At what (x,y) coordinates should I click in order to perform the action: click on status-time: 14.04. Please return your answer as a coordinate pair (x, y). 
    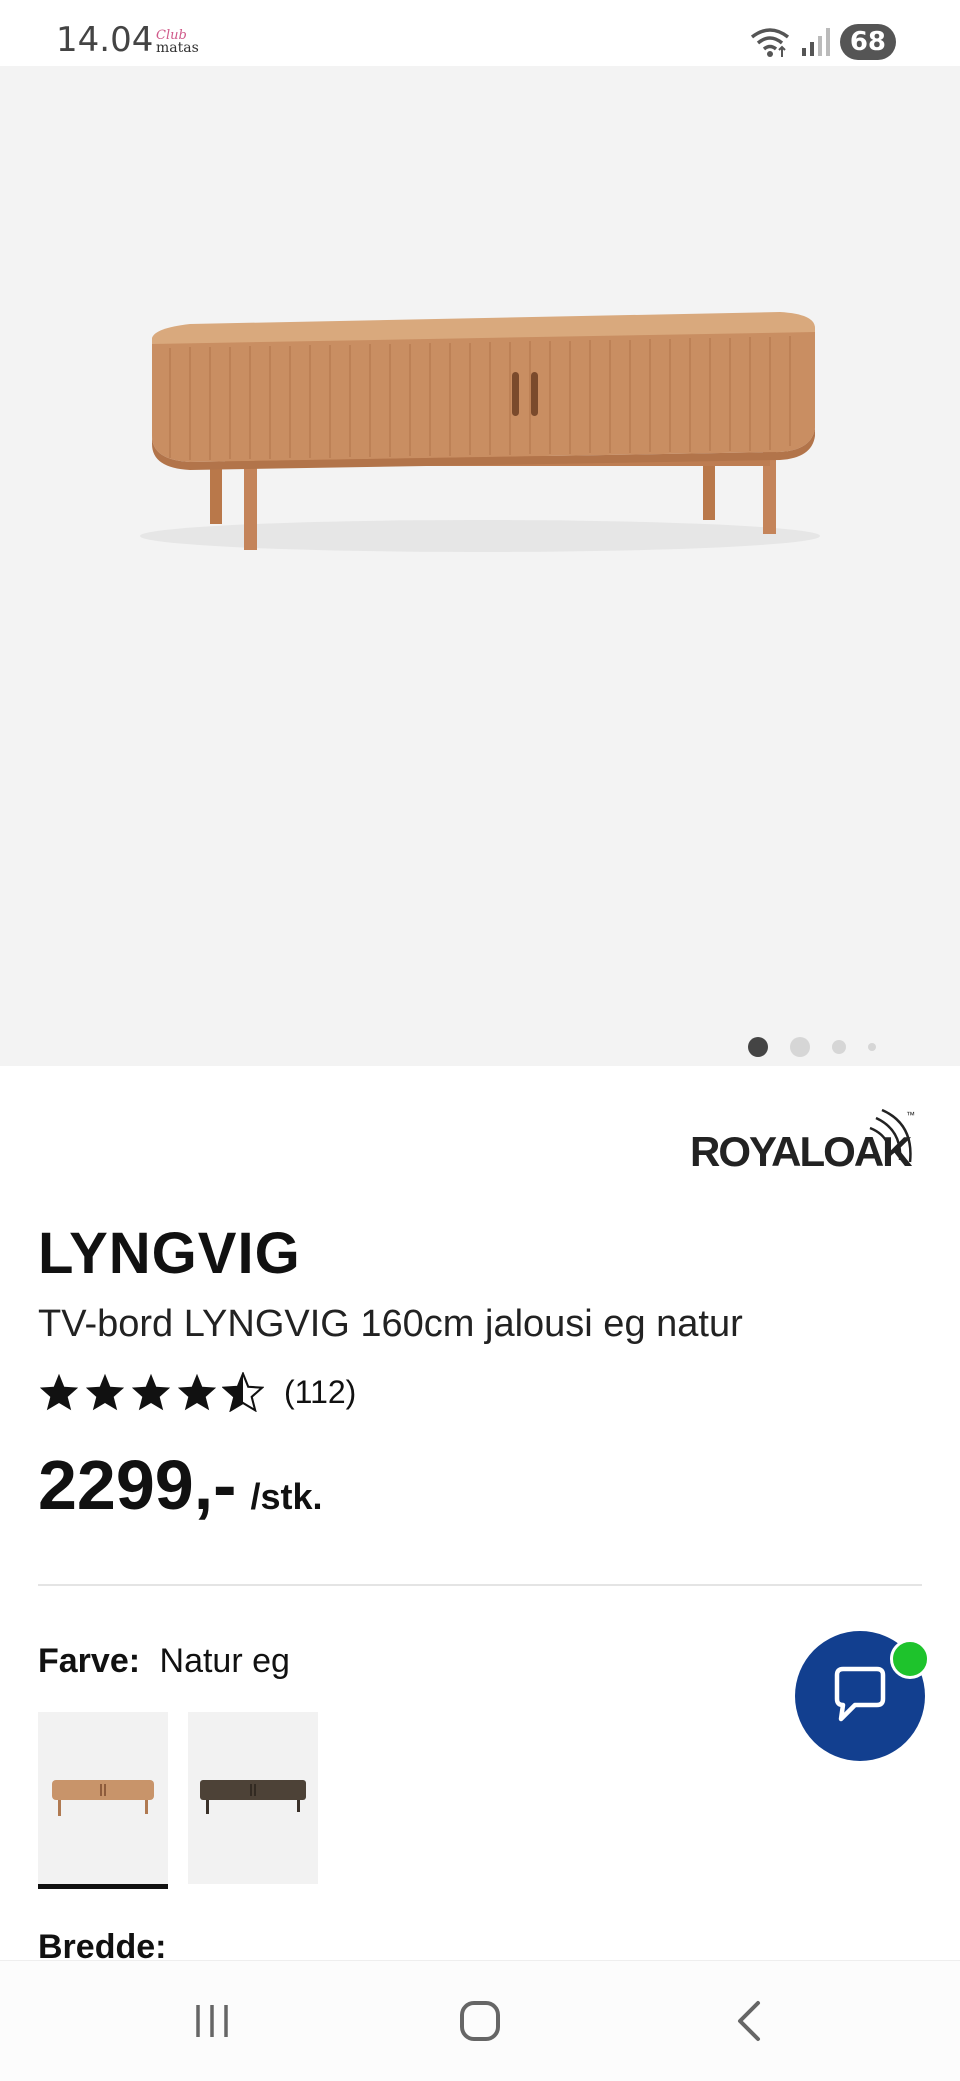
    Looking at the image, I should click on (105, 40).